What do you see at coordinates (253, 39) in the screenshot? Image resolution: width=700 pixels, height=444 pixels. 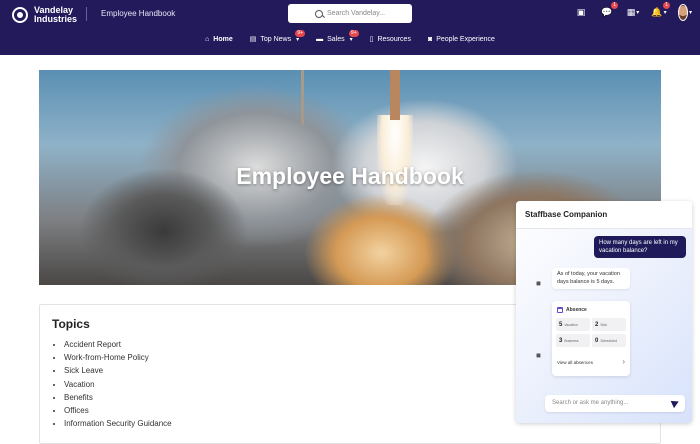 I see `news-icon: ▤` at bounding box center [253, 39].